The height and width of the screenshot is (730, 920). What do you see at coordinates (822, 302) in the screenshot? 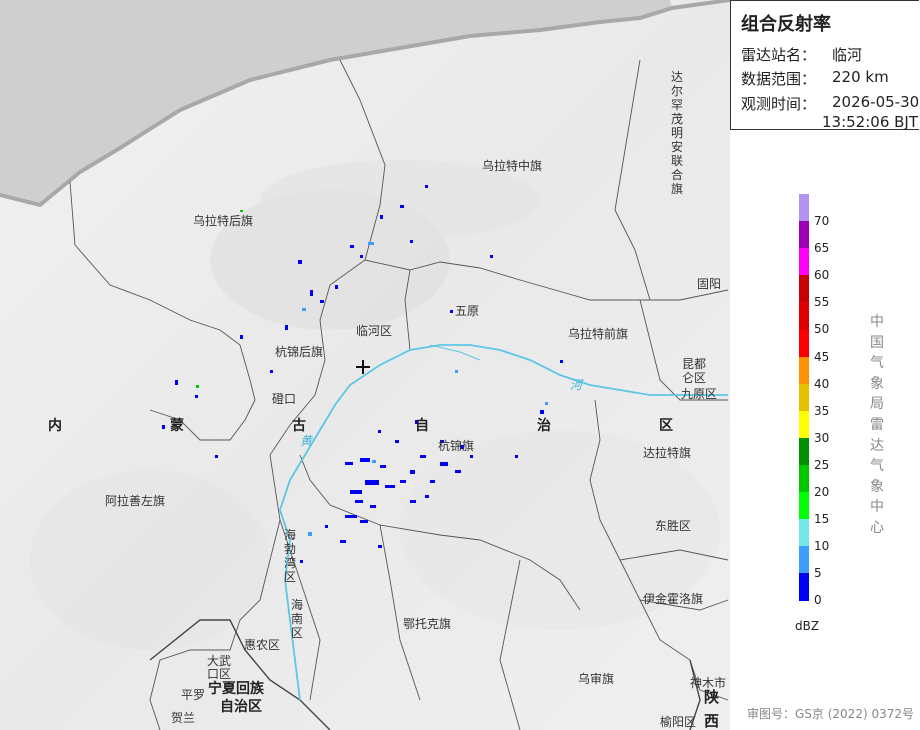
I see `legend-label: 55` at bounding box center [822, 302].